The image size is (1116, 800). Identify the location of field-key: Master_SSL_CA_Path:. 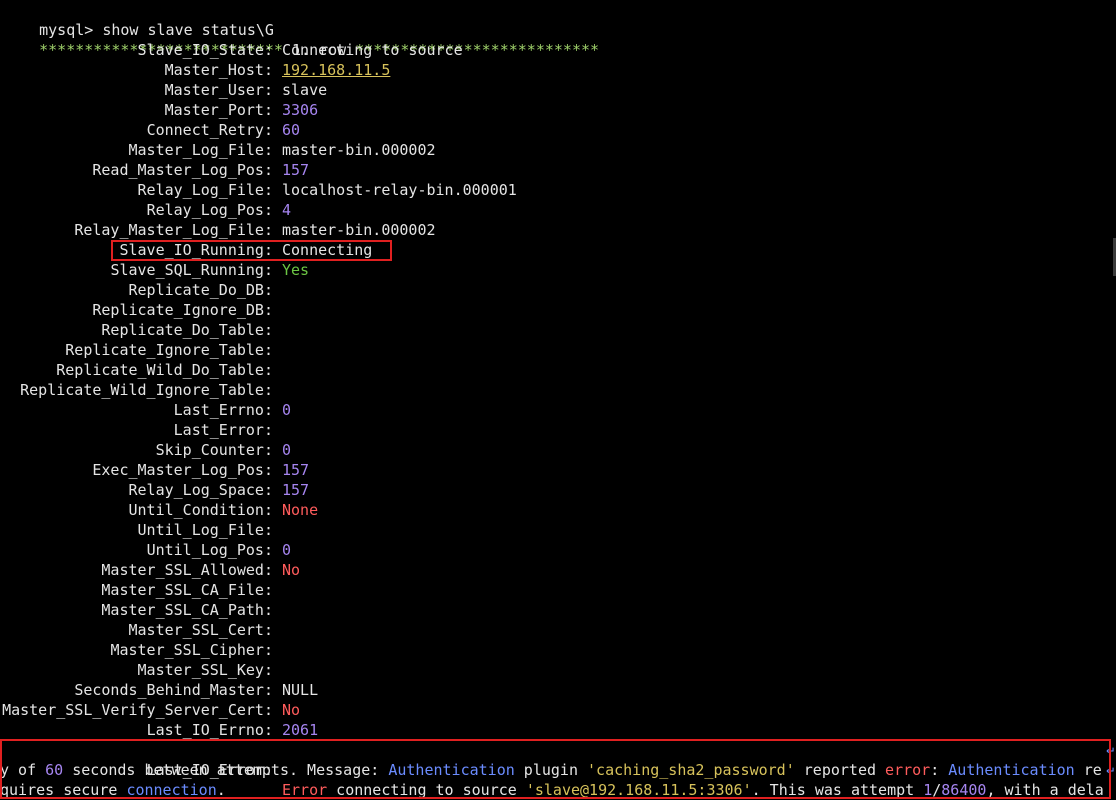
(187, 610).